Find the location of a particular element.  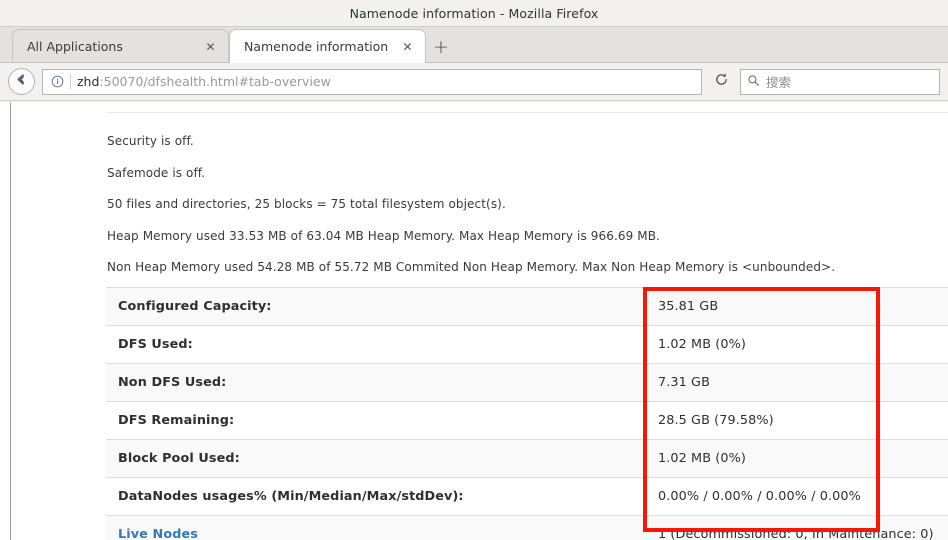

tab-label: Namenode information is located at coordinates (316, 46).